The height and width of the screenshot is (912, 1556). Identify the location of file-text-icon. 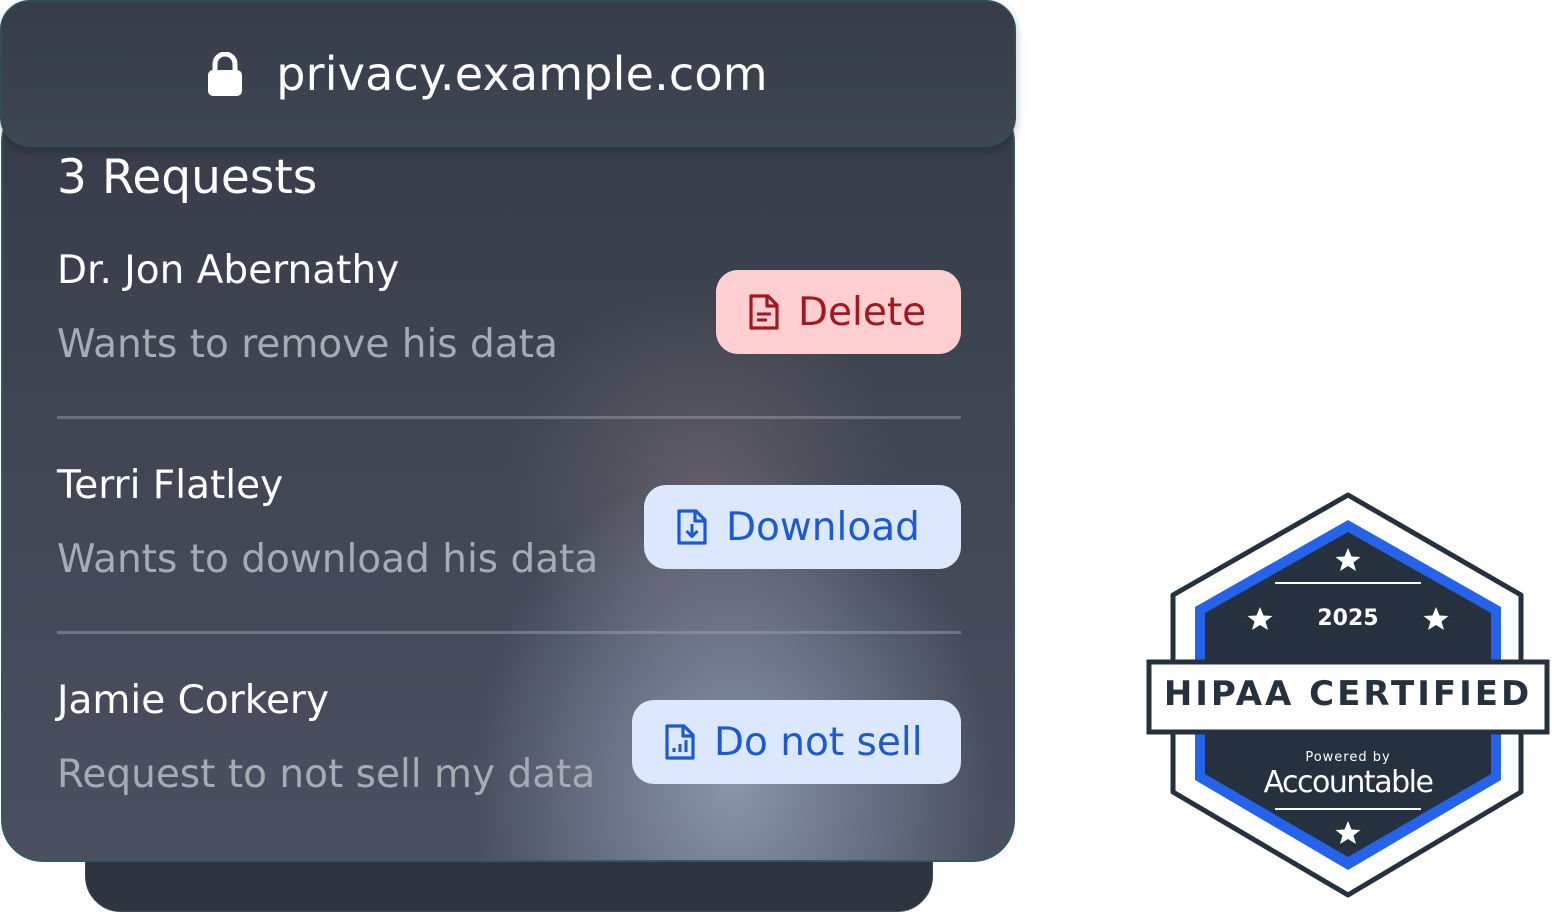
(764, 312).